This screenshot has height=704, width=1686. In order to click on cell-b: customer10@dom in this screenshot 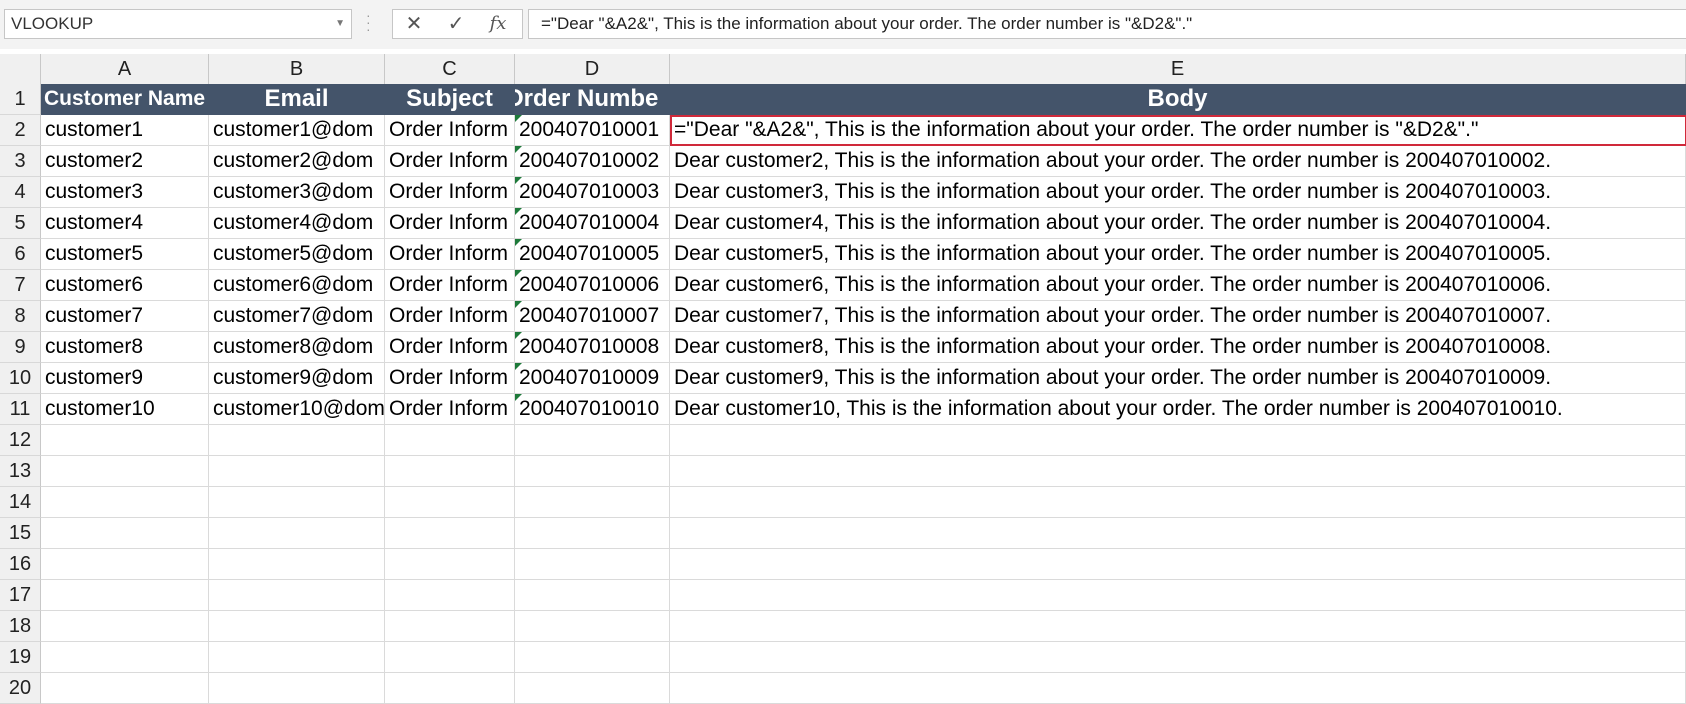, I will do `click(297, 409)`.